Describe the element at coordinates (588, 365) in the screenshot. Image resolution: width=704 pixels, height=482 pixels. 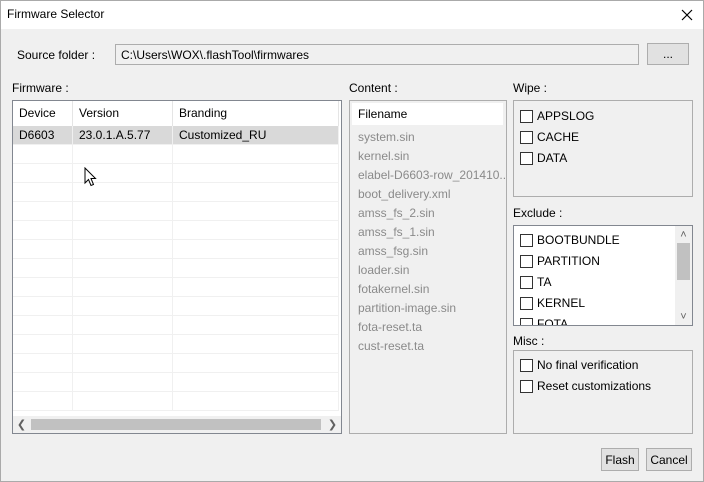
I see `checkbox-label: No final verification` at that location.